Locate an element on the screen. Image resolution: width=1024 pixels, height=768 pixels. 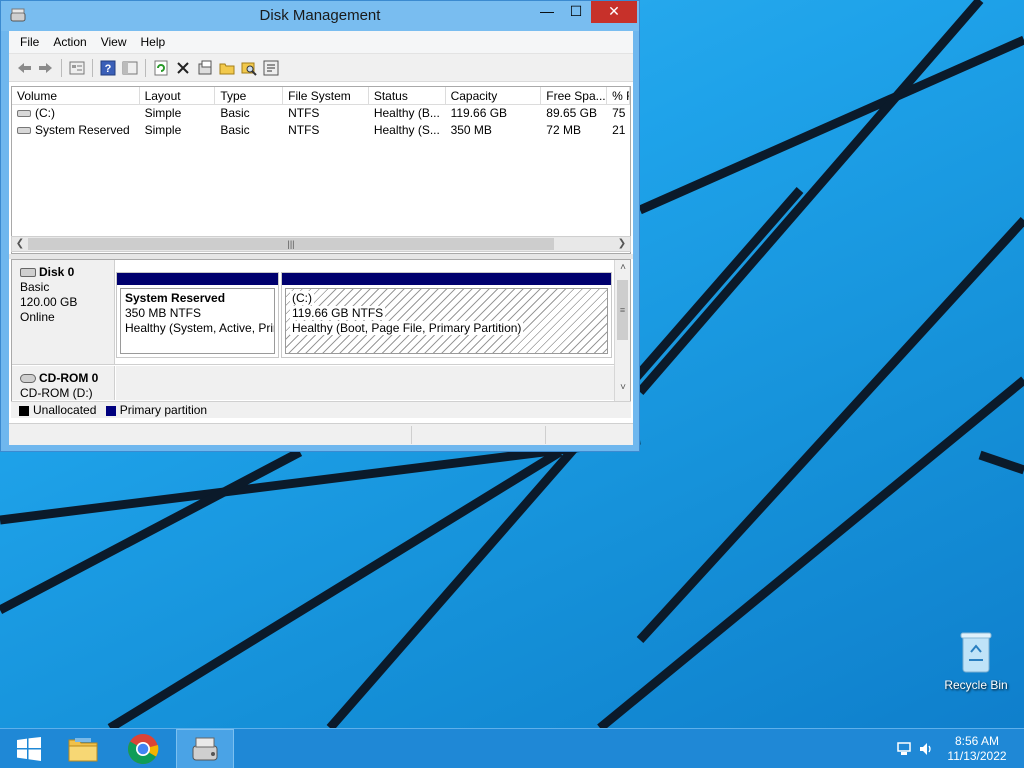
list-horizontal-scrollbar: ❮ ||| ❯ is located at coordinates (321, 244).